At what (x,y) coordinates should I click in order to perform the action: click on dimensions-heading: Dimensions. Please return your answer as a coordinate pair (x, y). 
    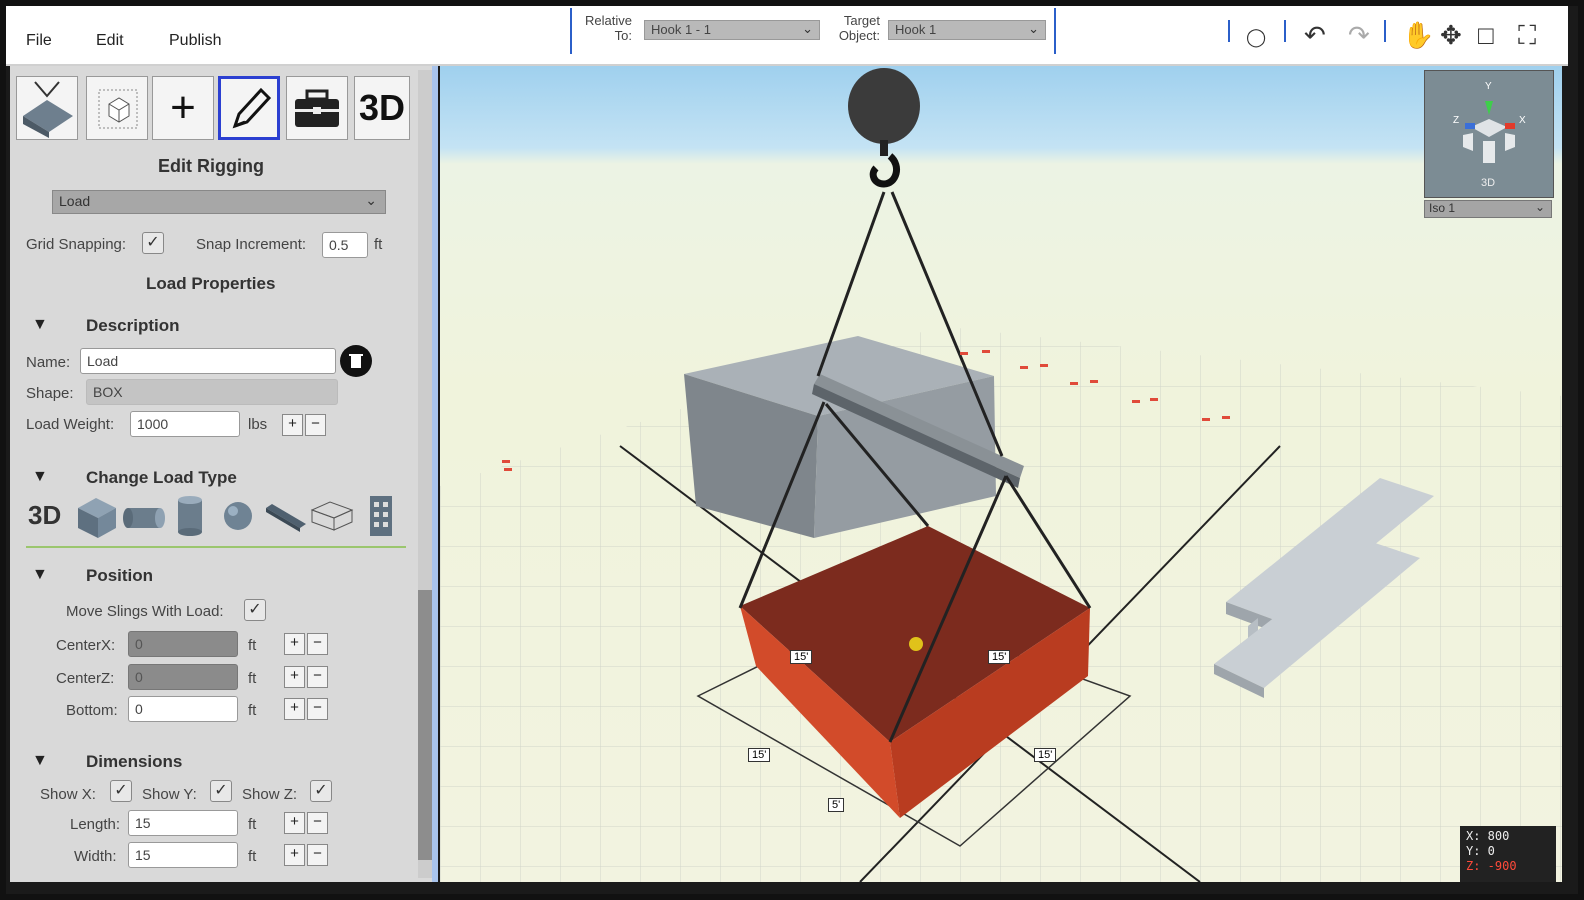
    Looking at the image, I should click on (134, 761).